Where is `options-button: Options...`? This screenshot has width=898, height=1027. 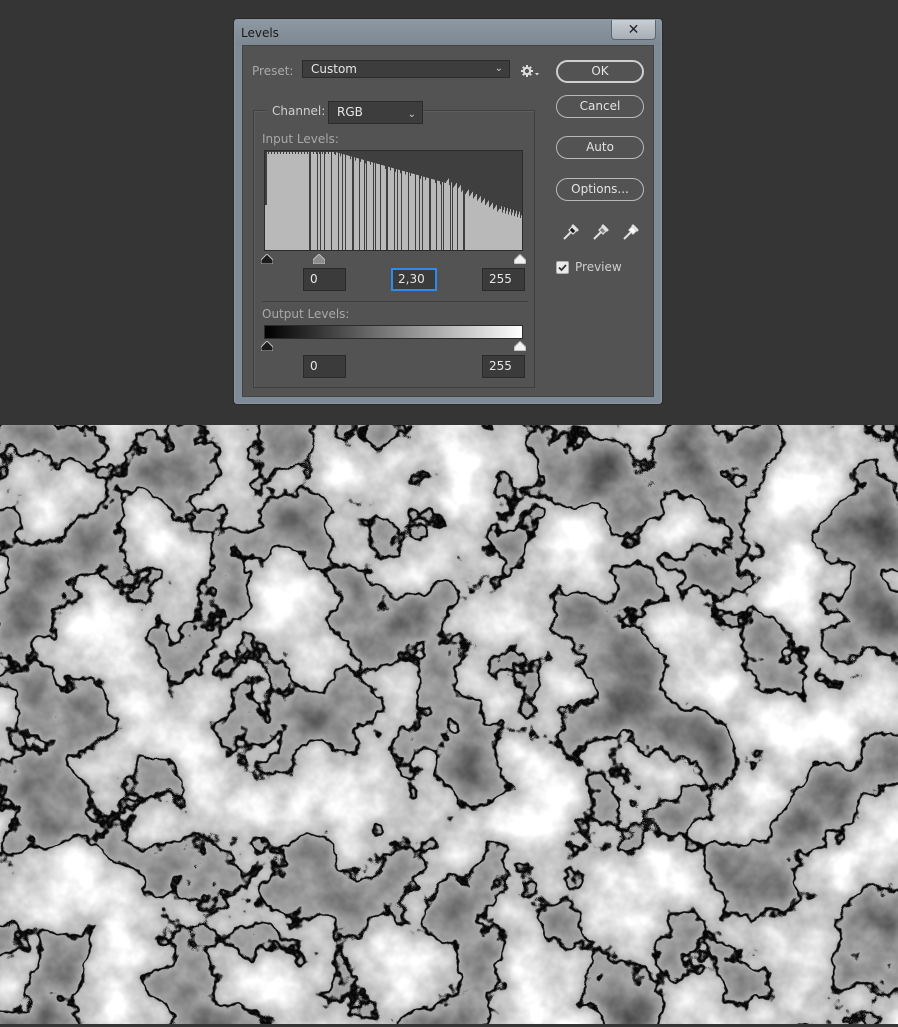
options-button: Options... is located at coordinates (600, 189).